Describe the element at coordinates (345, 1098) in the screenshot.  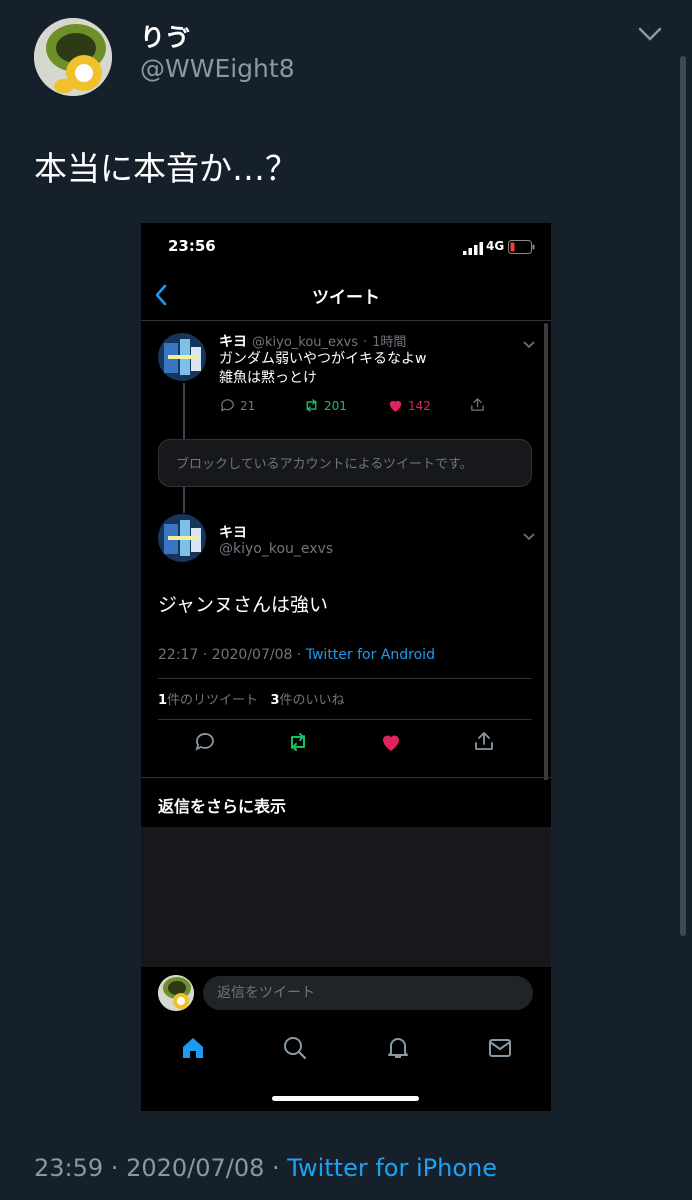
I see `home-indicator` at that location.